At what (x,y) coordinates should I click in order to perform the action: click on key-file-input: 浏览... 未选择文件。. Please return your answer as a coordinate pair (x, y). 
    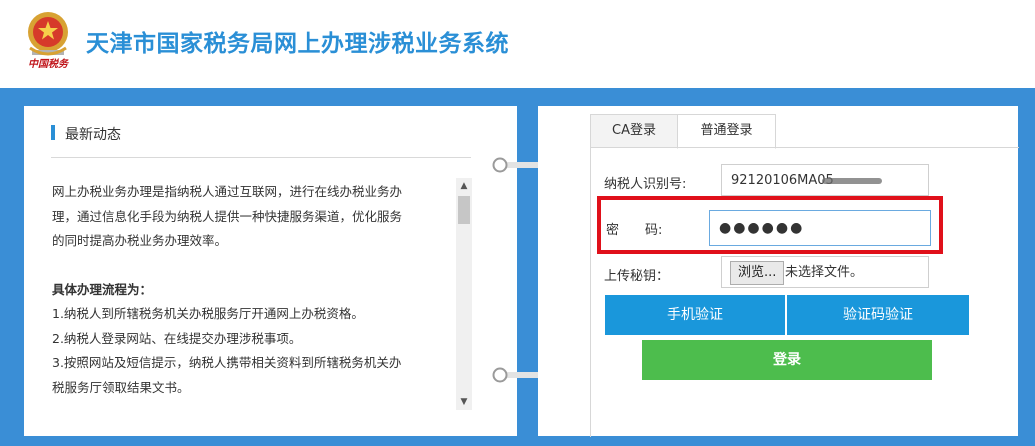
    Looking at the image, I should click on (825, 272).